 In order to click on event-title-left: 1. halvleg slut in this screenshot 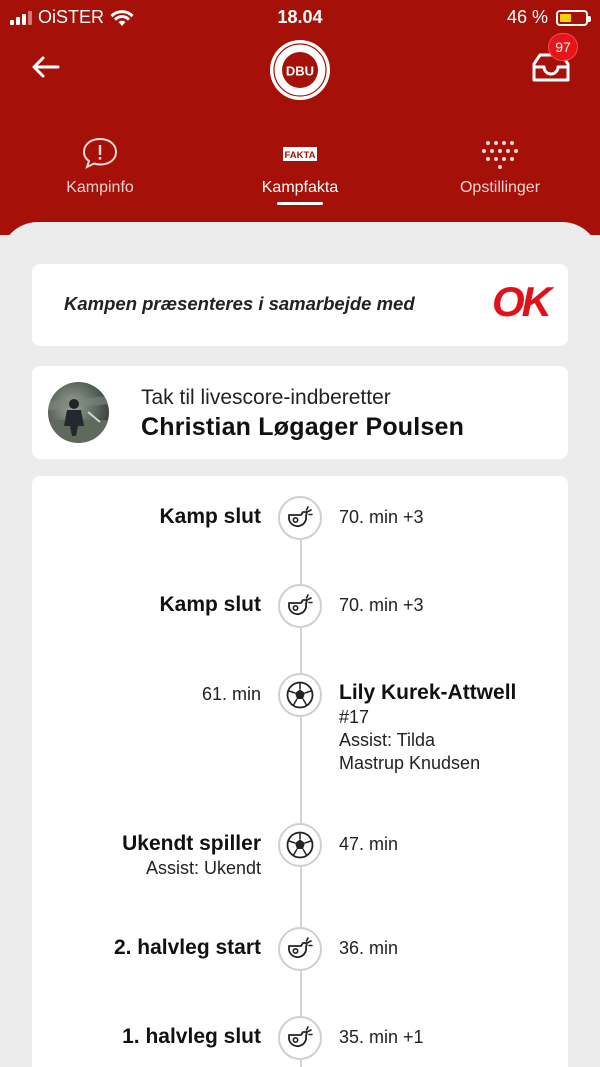, I will do `click(191, 1037)`.